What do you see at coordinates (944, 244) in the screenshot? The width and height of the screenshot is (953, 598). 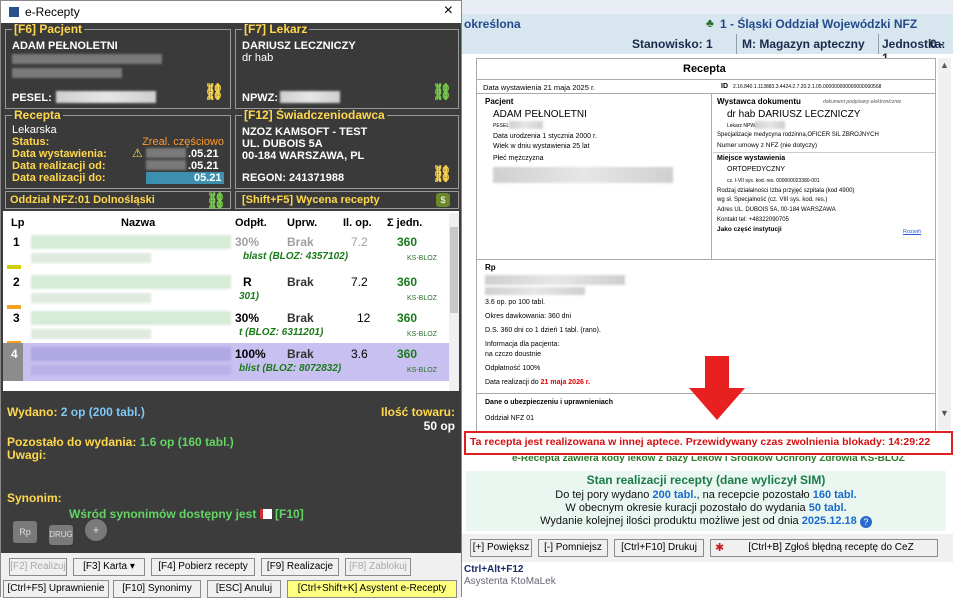 I see `document-scrollbar: ▲ ▼` at bounding box center [944, 244].